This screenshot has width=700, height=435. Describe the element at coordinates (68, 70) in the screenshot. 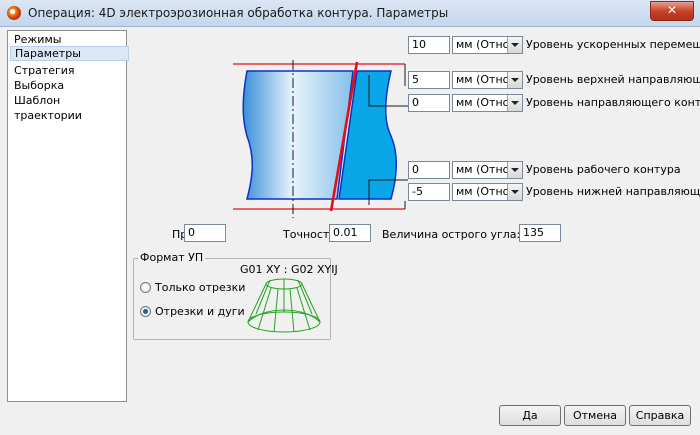

I see `nav-item-strategy: Стратегия` at that location.